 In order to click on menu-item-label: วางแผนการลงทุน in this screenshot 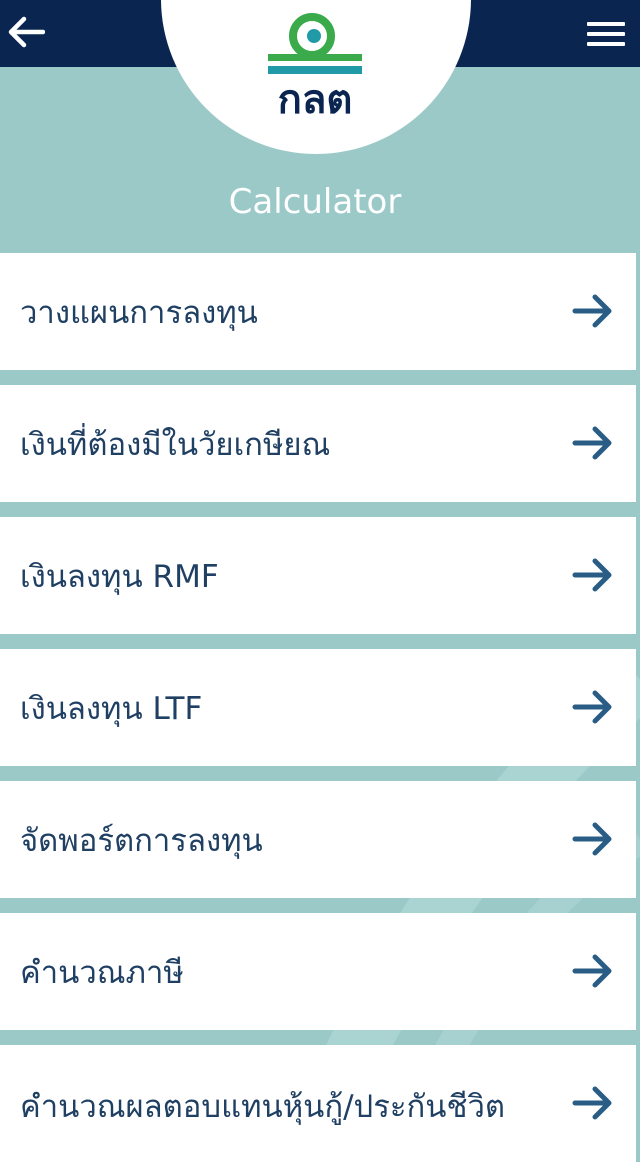, I will do `click(139, 312)`.